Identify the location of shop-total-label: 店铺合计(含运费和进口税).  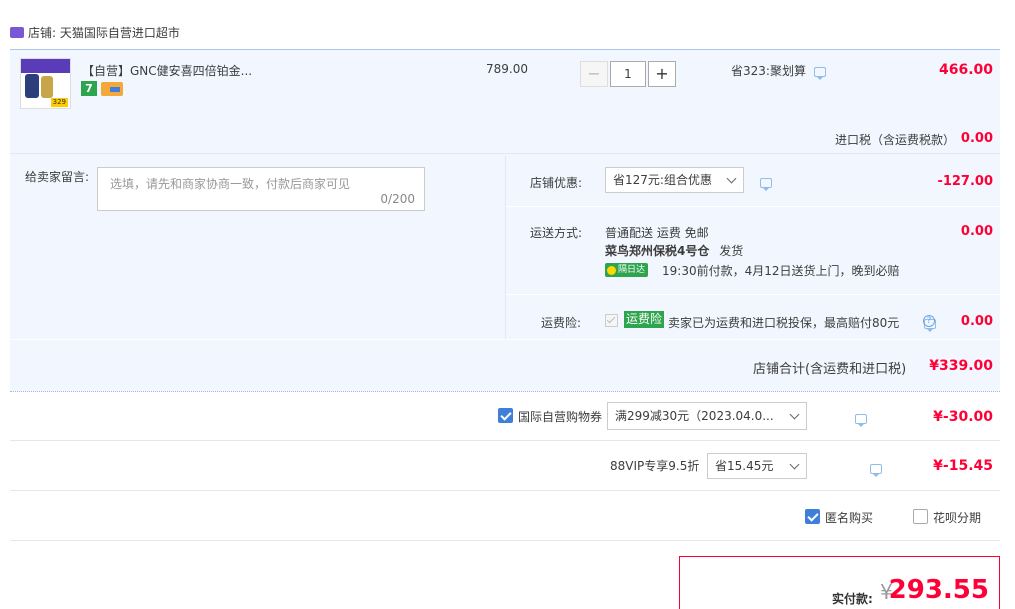
(830, 369).